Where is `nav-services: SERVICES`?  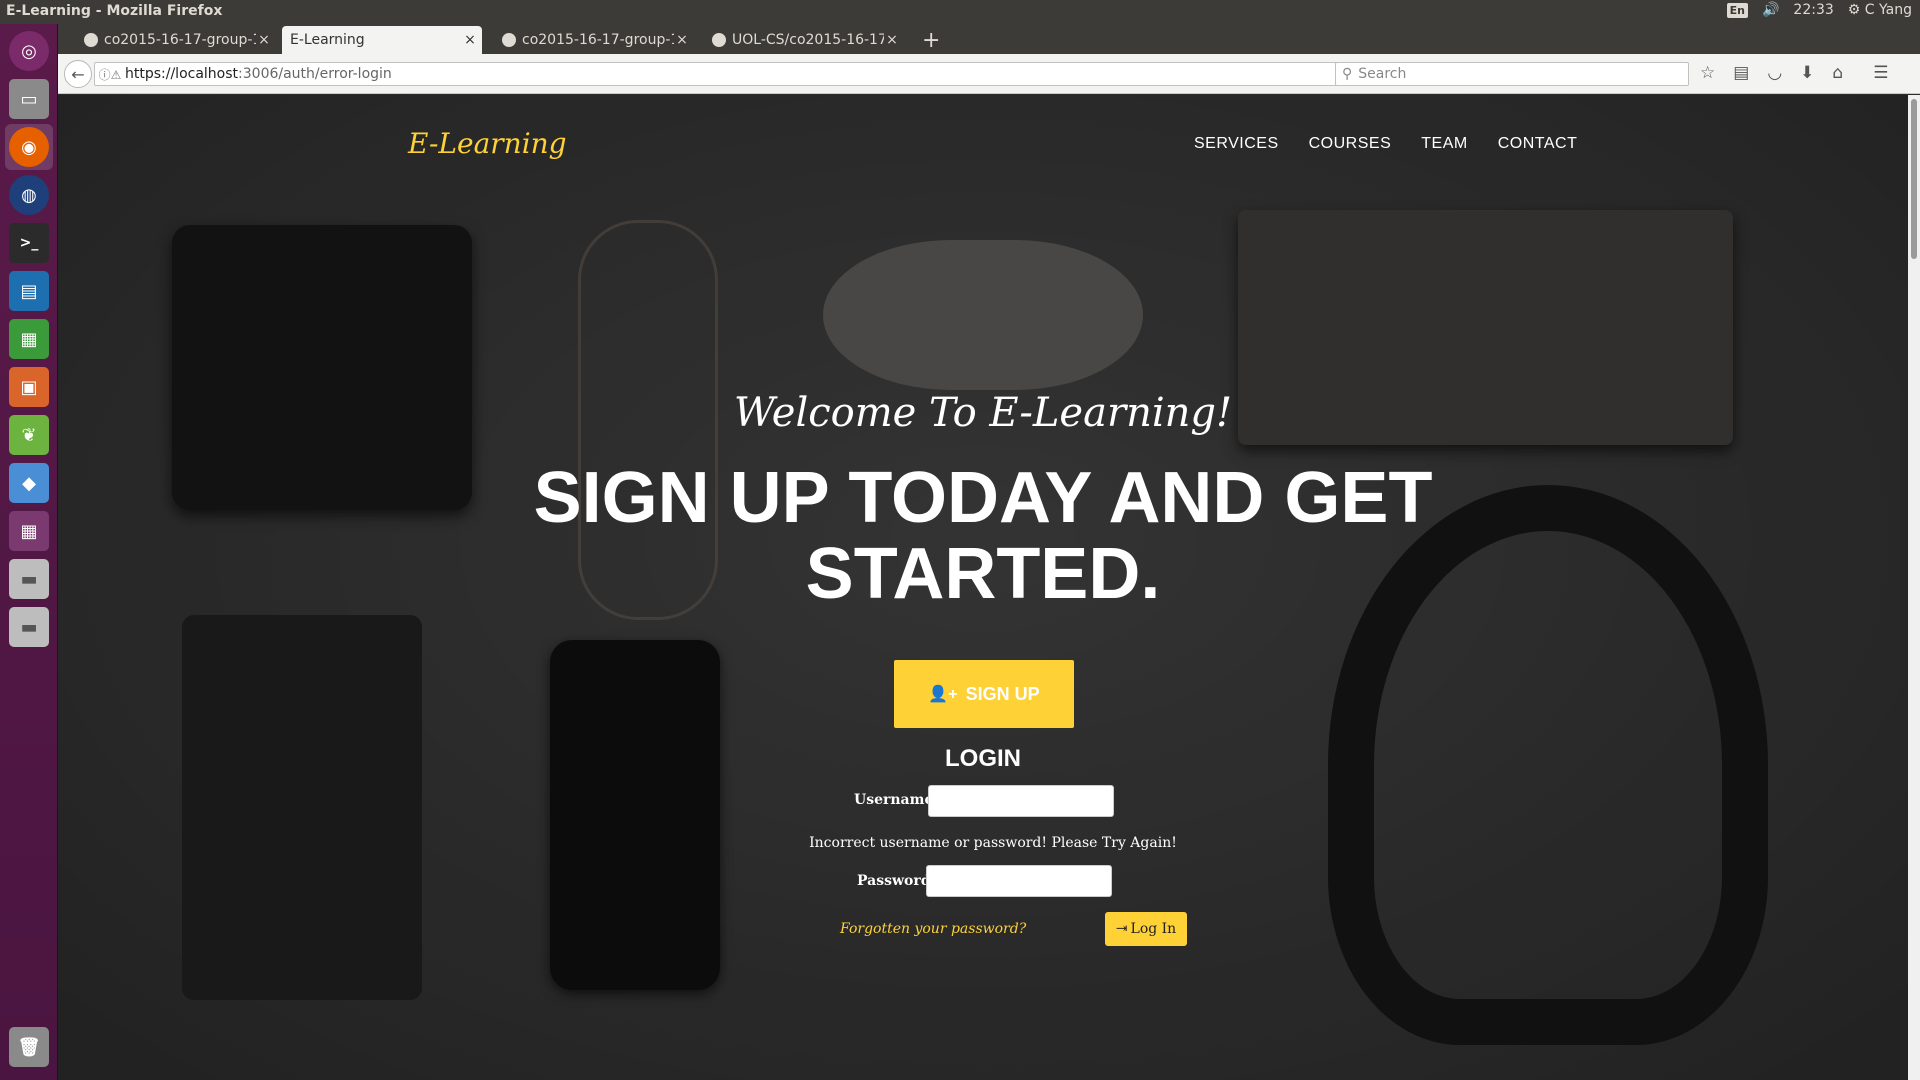
nav-services: SERVICES is located at coordinates (1236, 144).